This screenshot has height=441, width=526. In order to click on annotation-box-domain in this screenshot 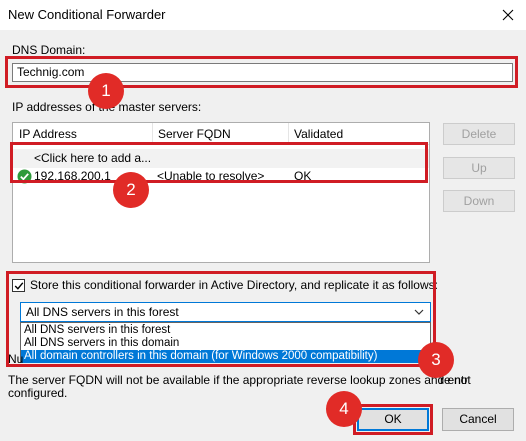, I will do `click(261, 72)`.